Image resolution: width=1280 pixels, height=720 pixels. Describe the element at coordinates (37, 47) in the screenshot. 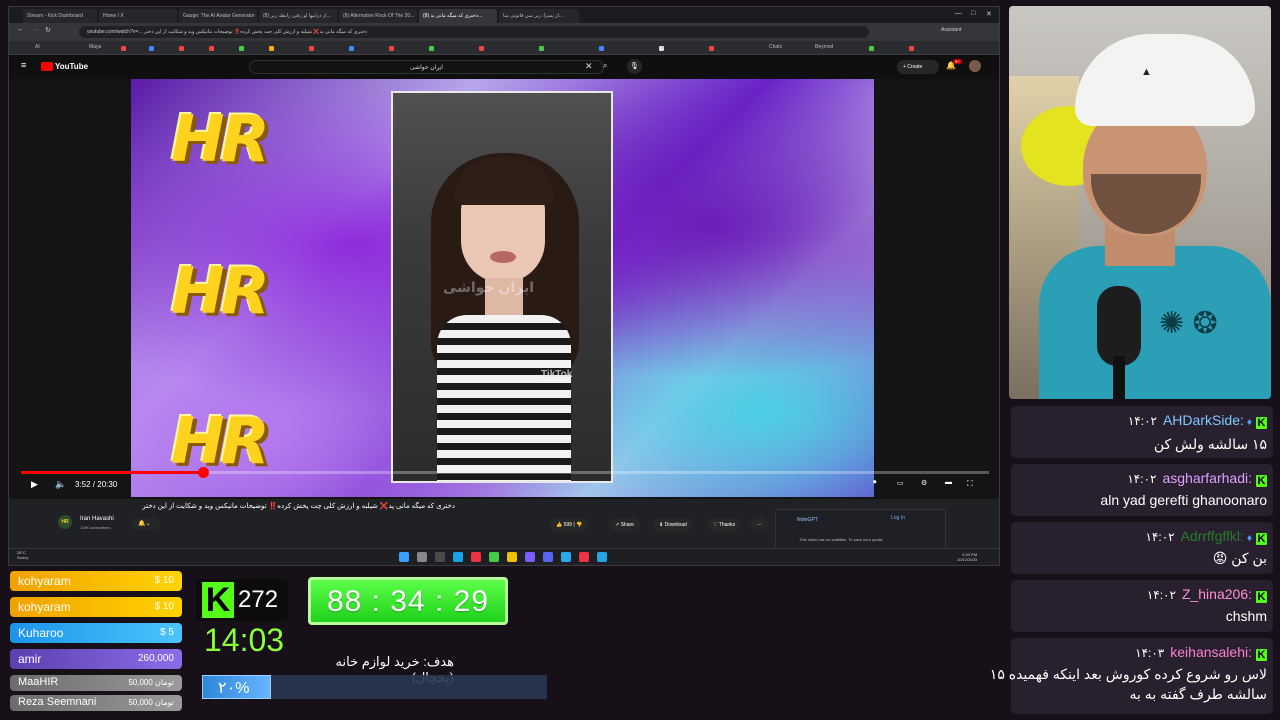

I see `bookmark-item: AI` at that location.